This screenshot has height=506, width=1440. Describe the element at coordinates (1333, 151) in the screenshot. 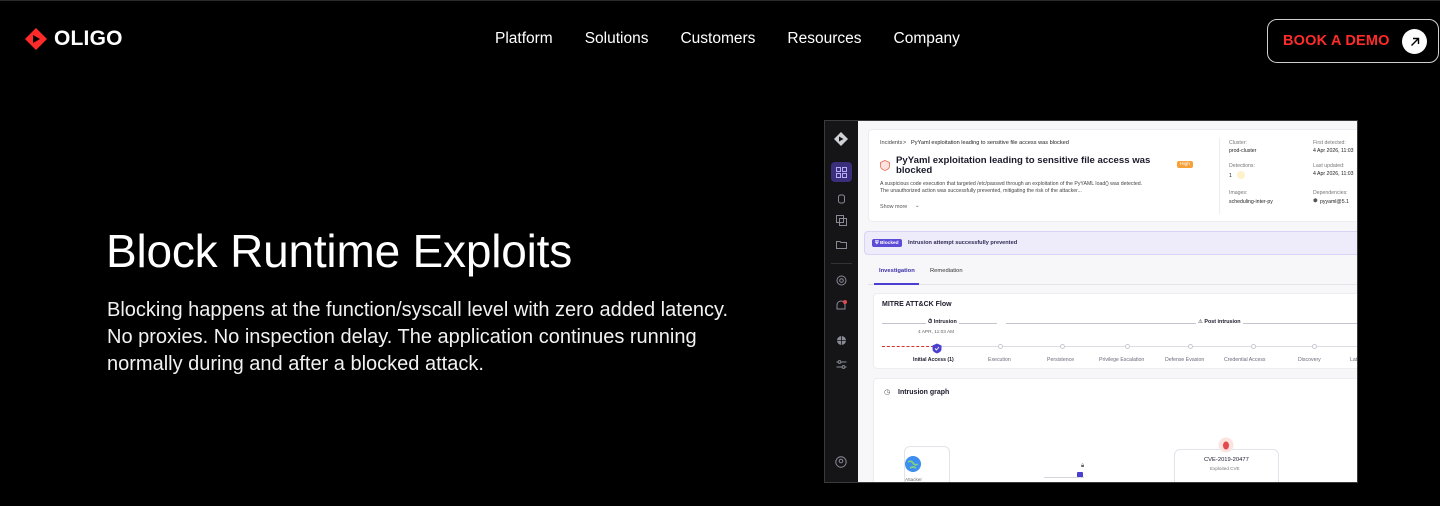

I see `first-detected-value: 4 Apr 2026, 11:03` at that location.